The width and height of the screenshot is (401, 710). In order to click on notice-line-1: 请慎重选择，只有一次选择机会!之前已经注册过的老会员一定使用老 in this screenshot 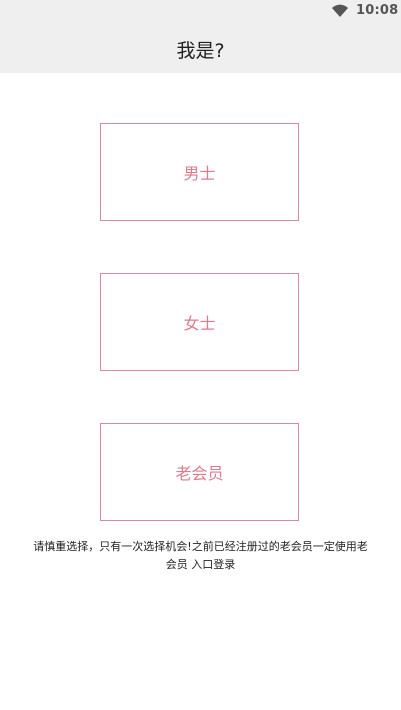, I will do `click(200, 546)`.